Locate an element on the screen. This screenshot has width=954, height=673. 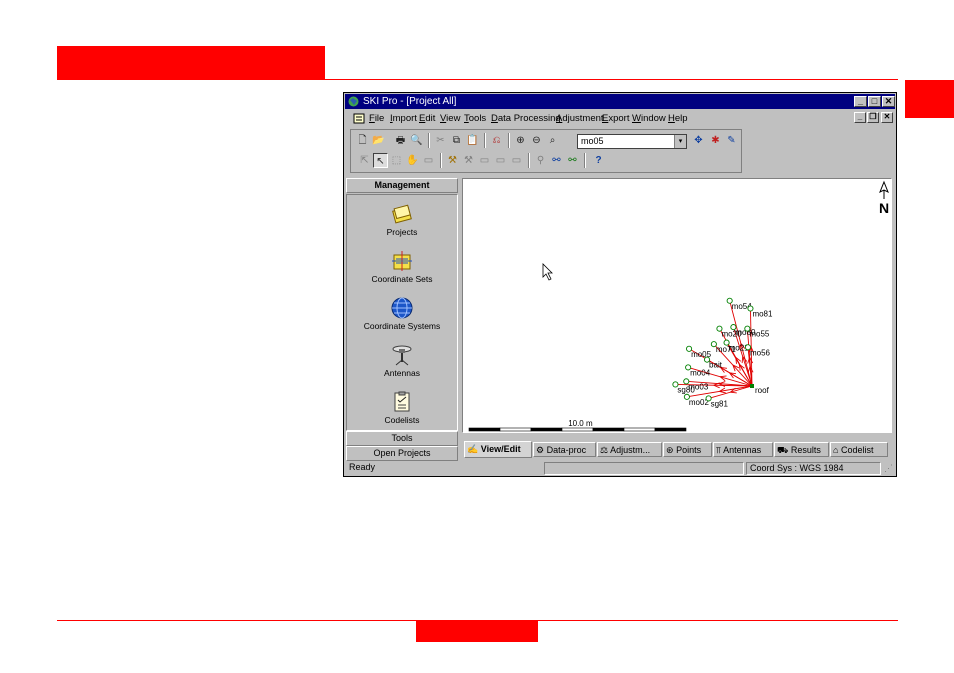
tab-view-edit: ✍ View/Edit is located at coordinates (498, 449).